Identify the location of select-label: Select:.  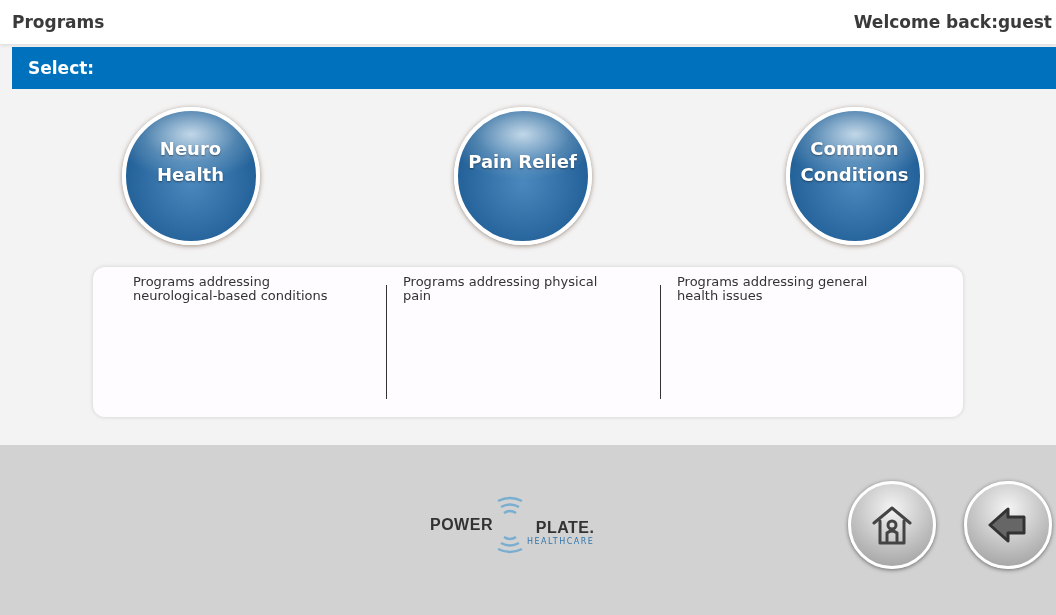
(61, 68).